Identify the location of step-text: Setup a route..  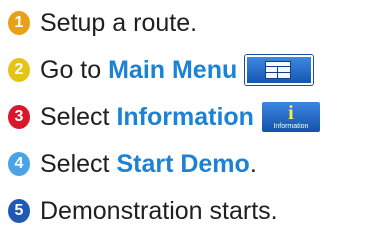
(119, 23).